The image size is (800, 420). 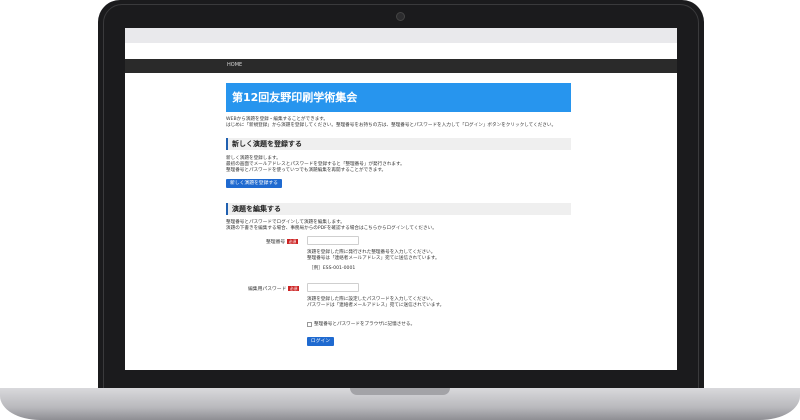 What do you see at coordinates (400, 16) in the screenshot?
I see `camera-icon` at bounding box center [400, 16].